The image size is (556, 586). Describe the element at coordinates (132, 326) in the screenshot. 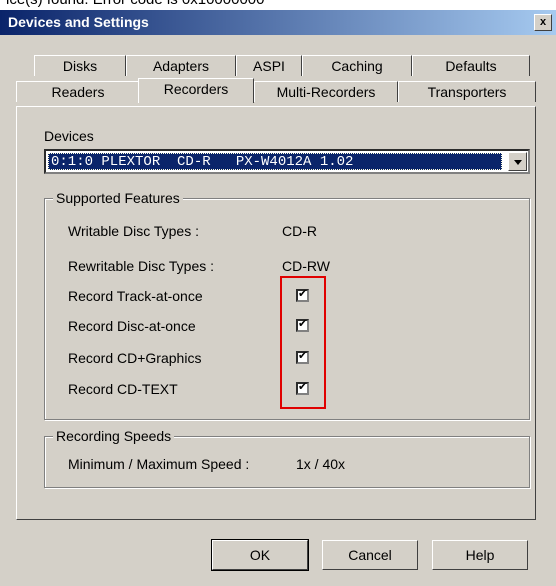

I see `record-disc-at-once-label: Record Disc-at-once` at that location.